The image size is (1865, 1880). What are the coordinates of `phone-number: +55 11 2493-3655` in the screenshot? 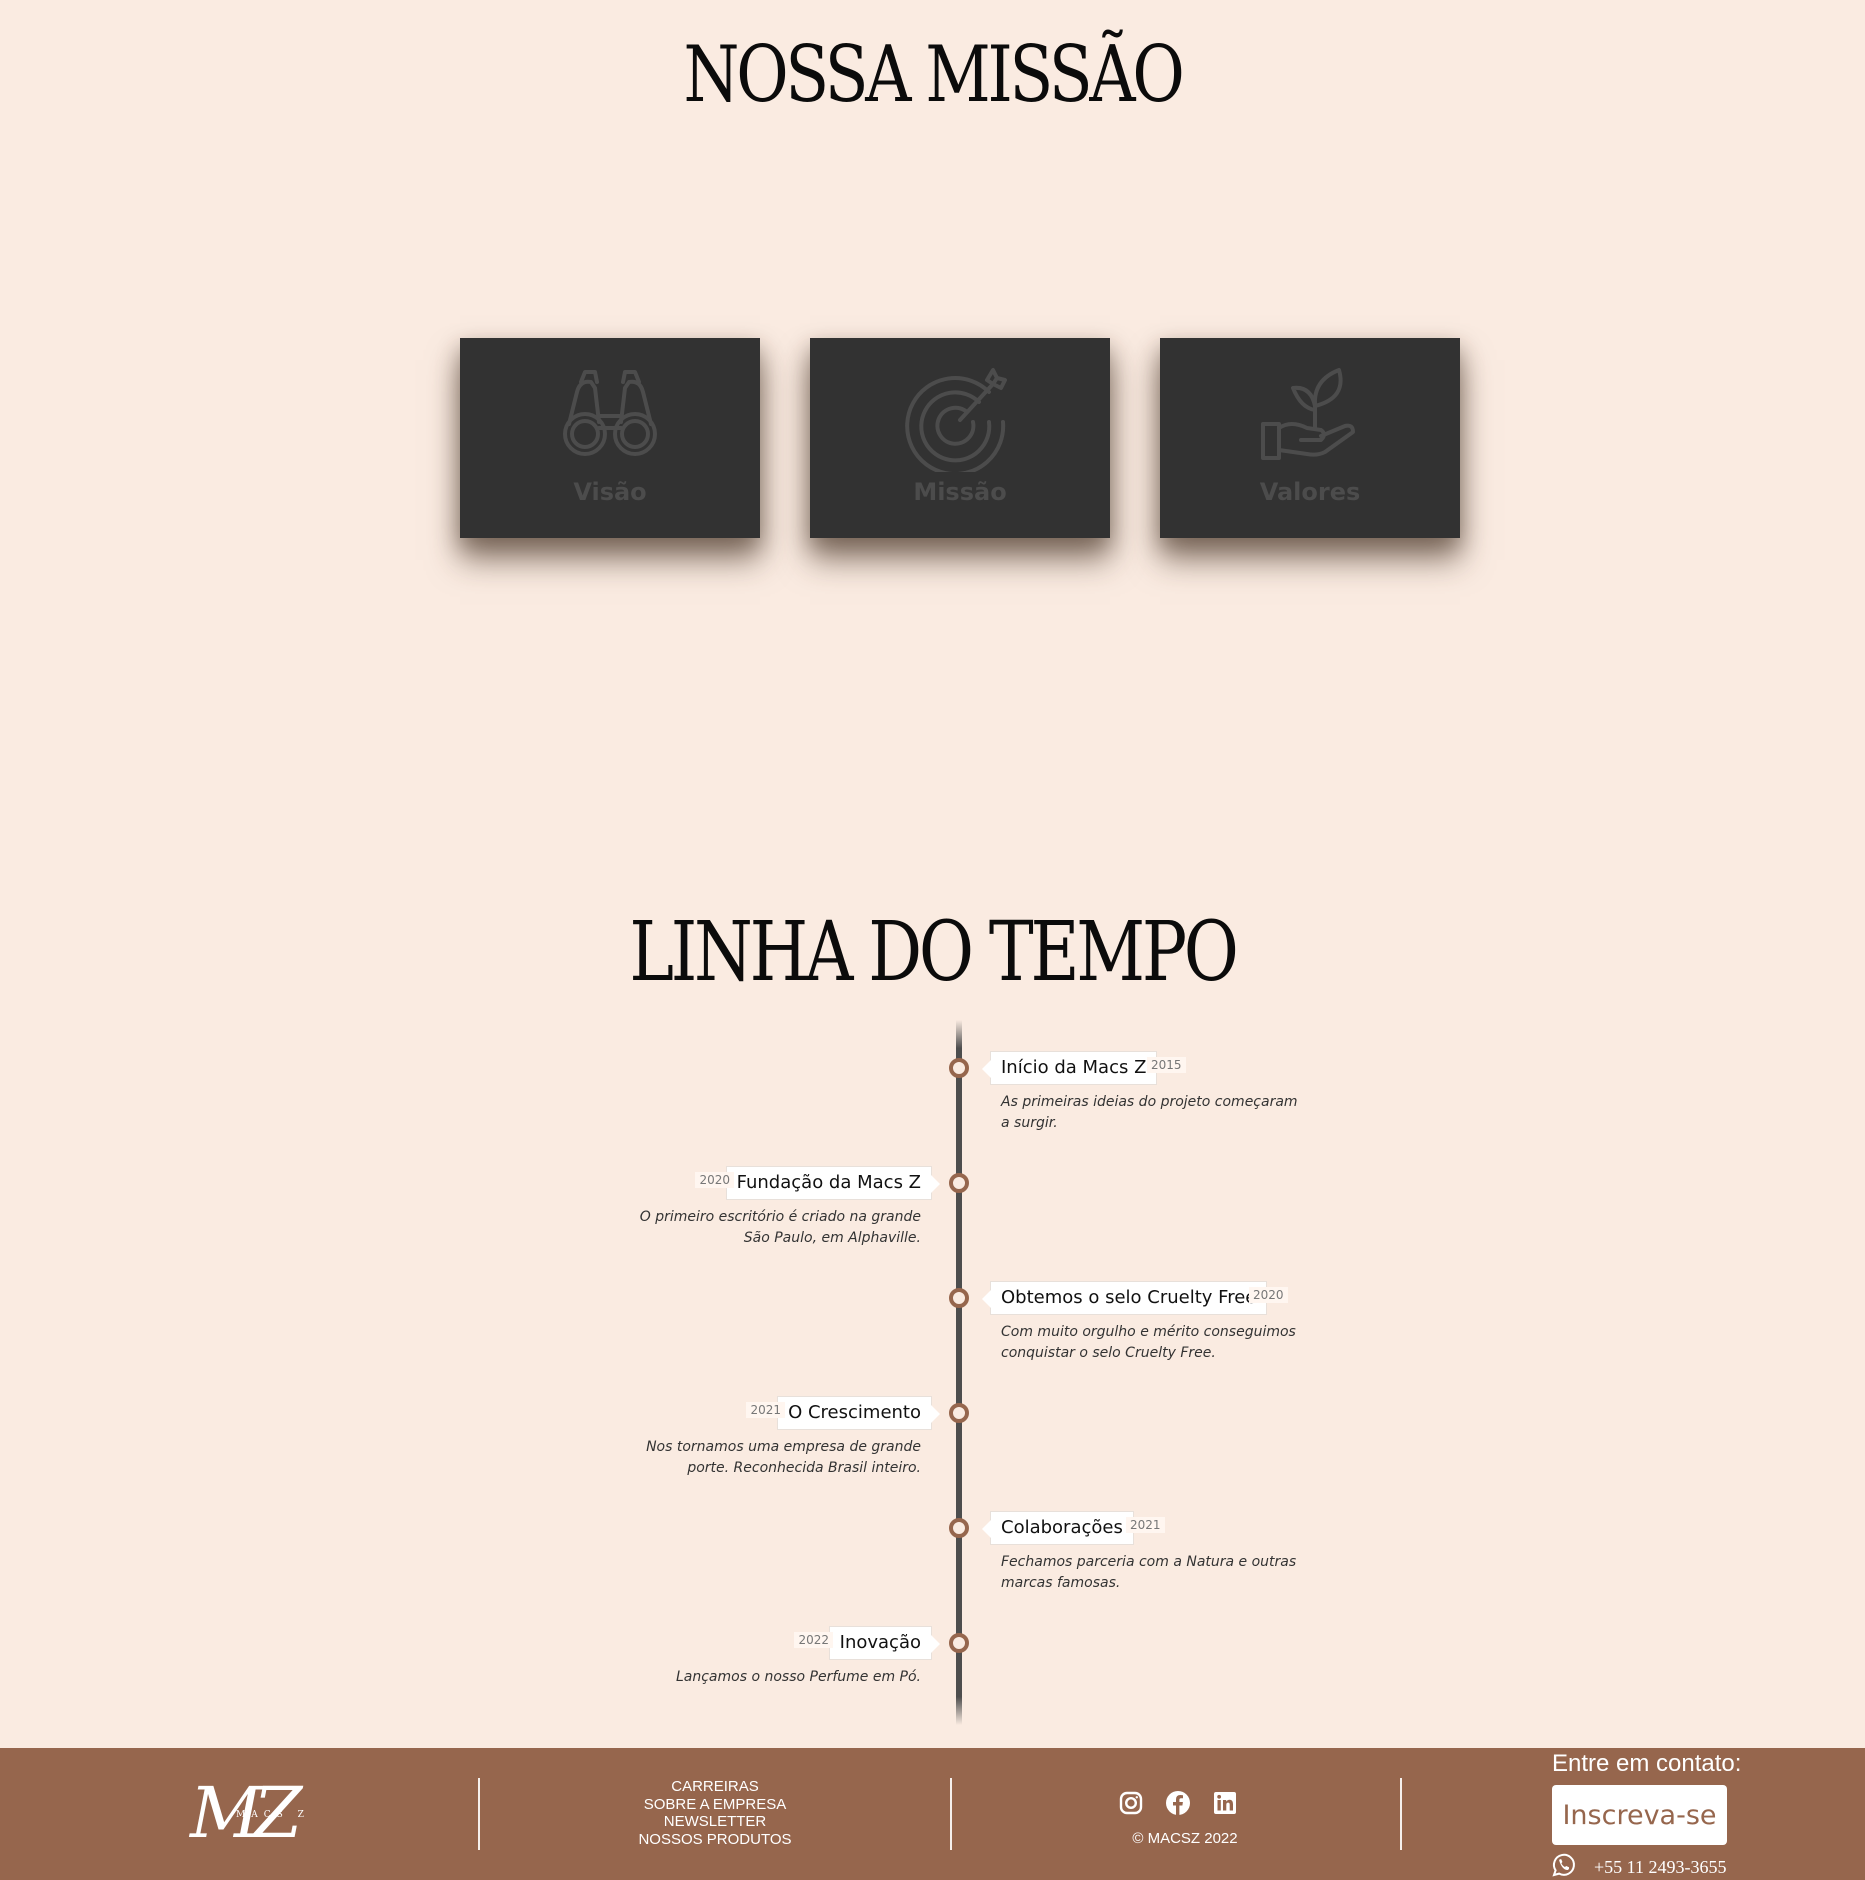 It's located at (1660, 1866).